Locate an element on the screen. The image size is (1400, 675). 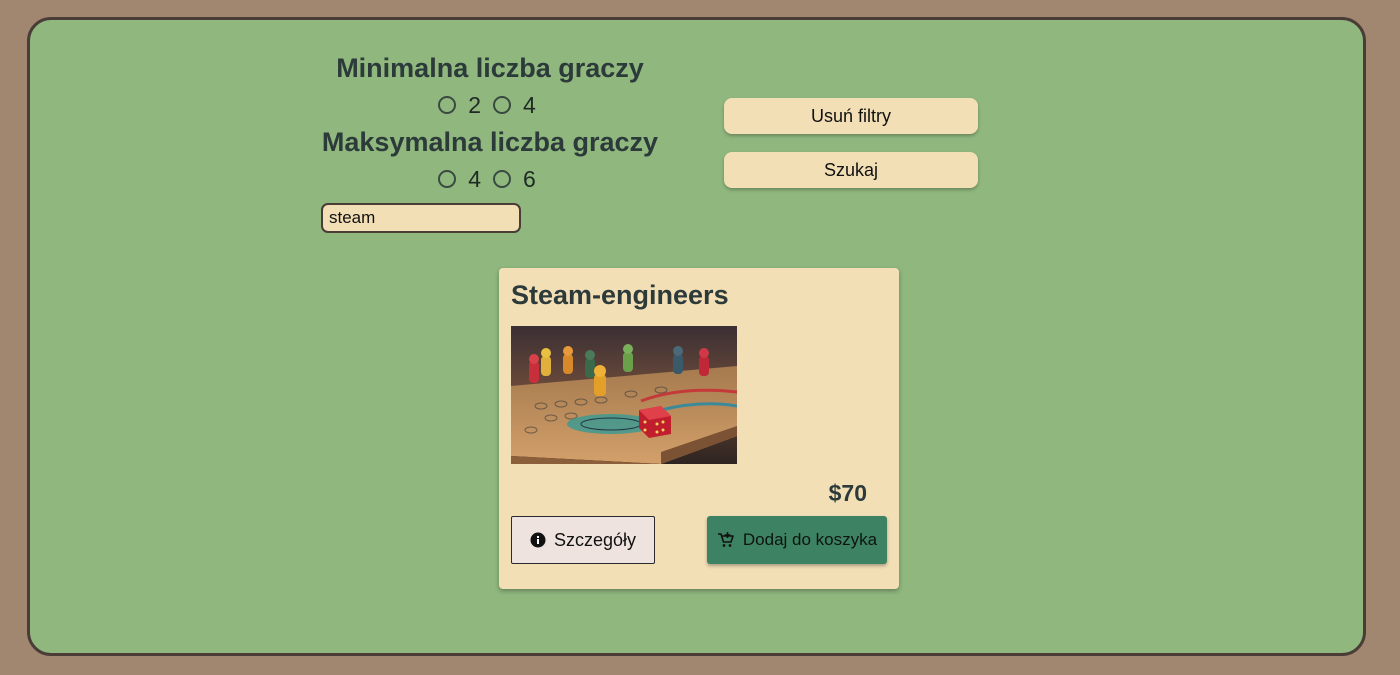
max-players-options: 4 6 is located at coordinates (490, 179).